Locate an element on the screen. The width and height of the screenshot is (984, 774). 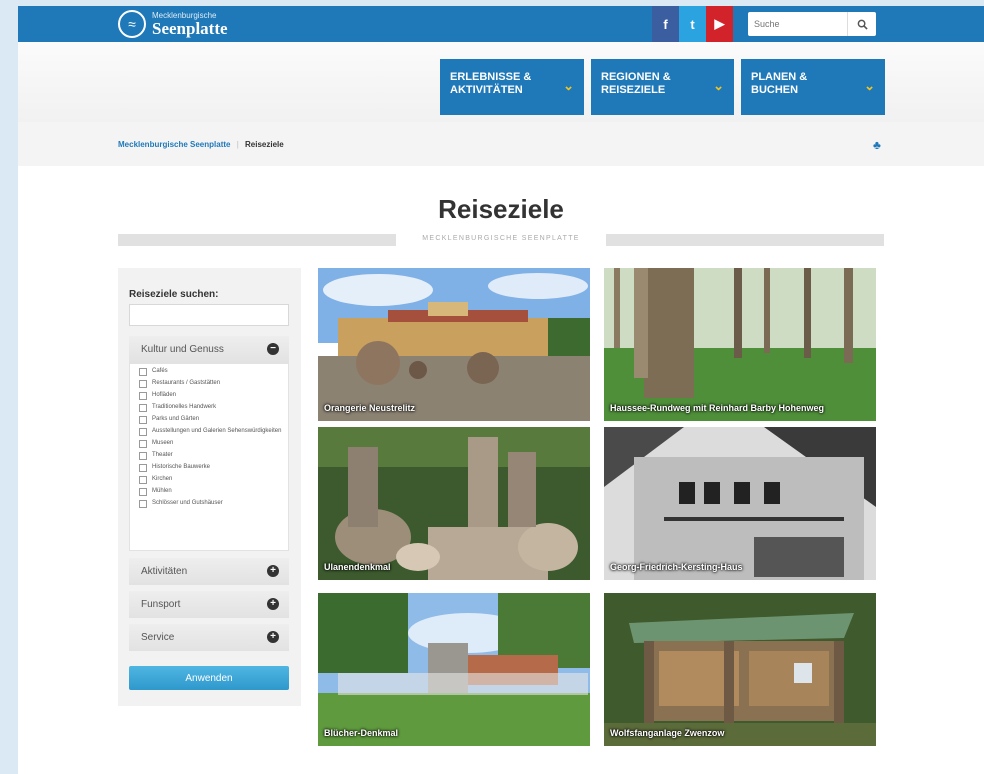
accordion-kultur-und-genuss: Kultur und Genuss − is located at coordinates (209, 349).